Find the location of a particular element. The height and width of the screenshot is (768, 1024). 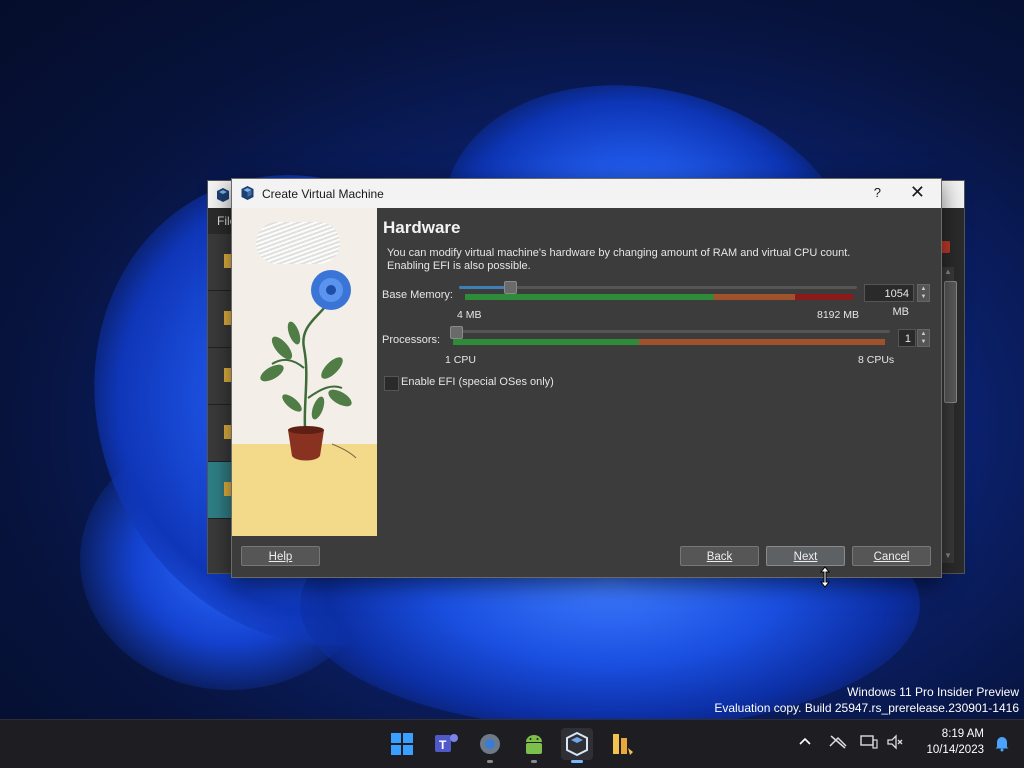

base-memory-max: 8192 MB is located at coordinates (838, 315).